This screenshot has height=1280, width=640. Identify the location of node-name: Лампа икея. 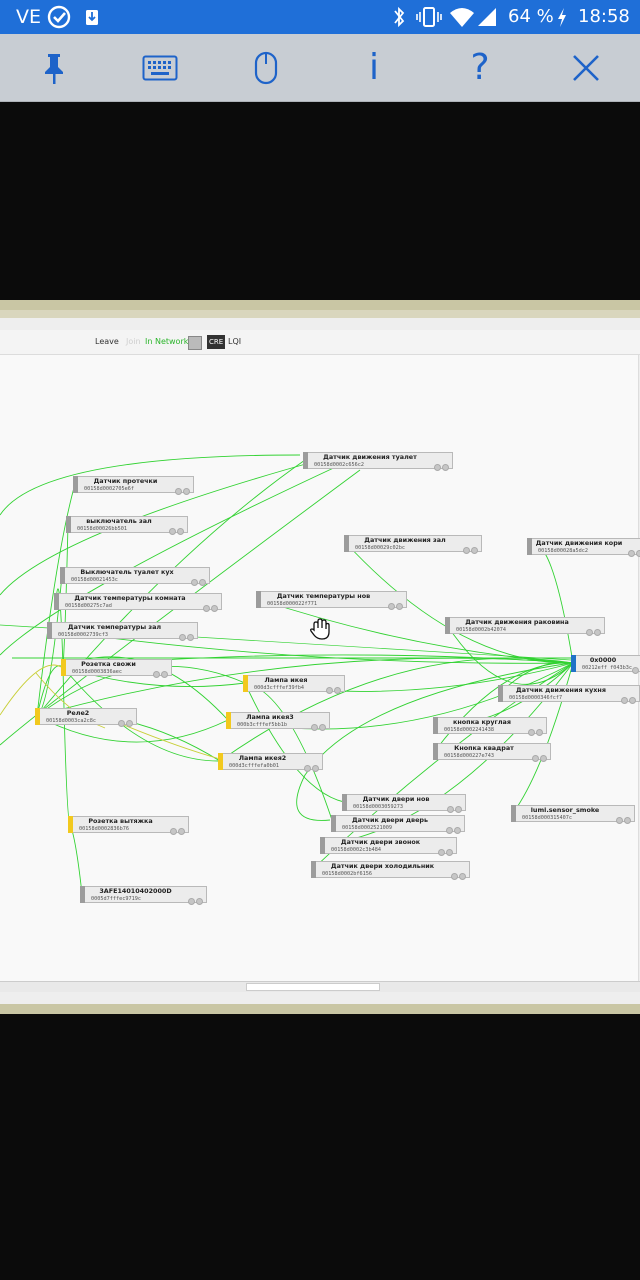
(286, 680).